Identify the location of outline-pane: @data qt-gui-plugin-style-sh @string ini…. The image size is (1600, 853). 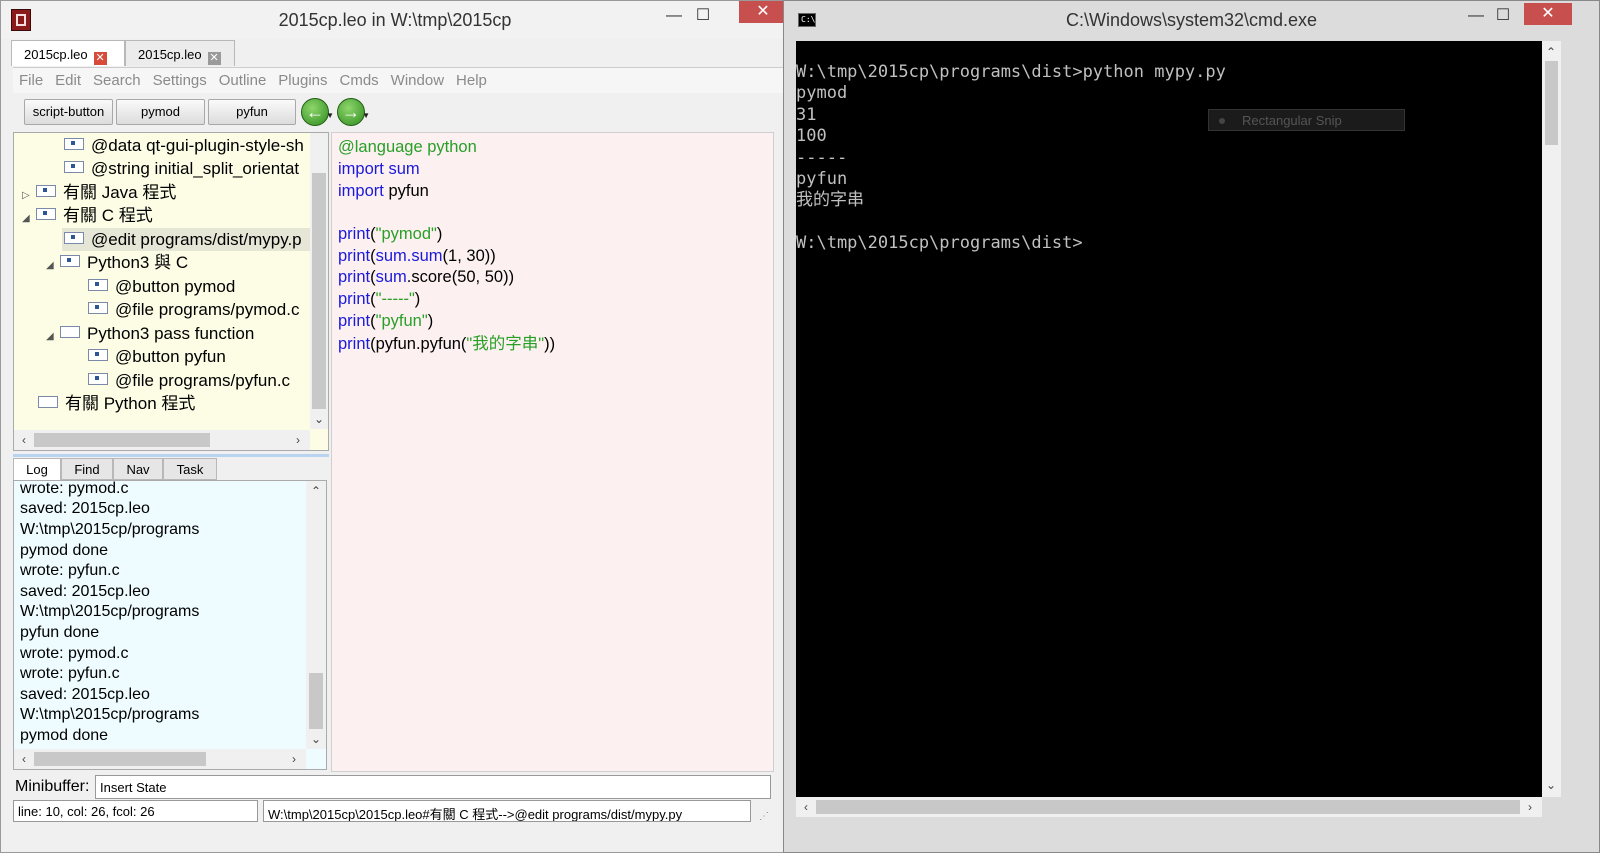
(171, 291).